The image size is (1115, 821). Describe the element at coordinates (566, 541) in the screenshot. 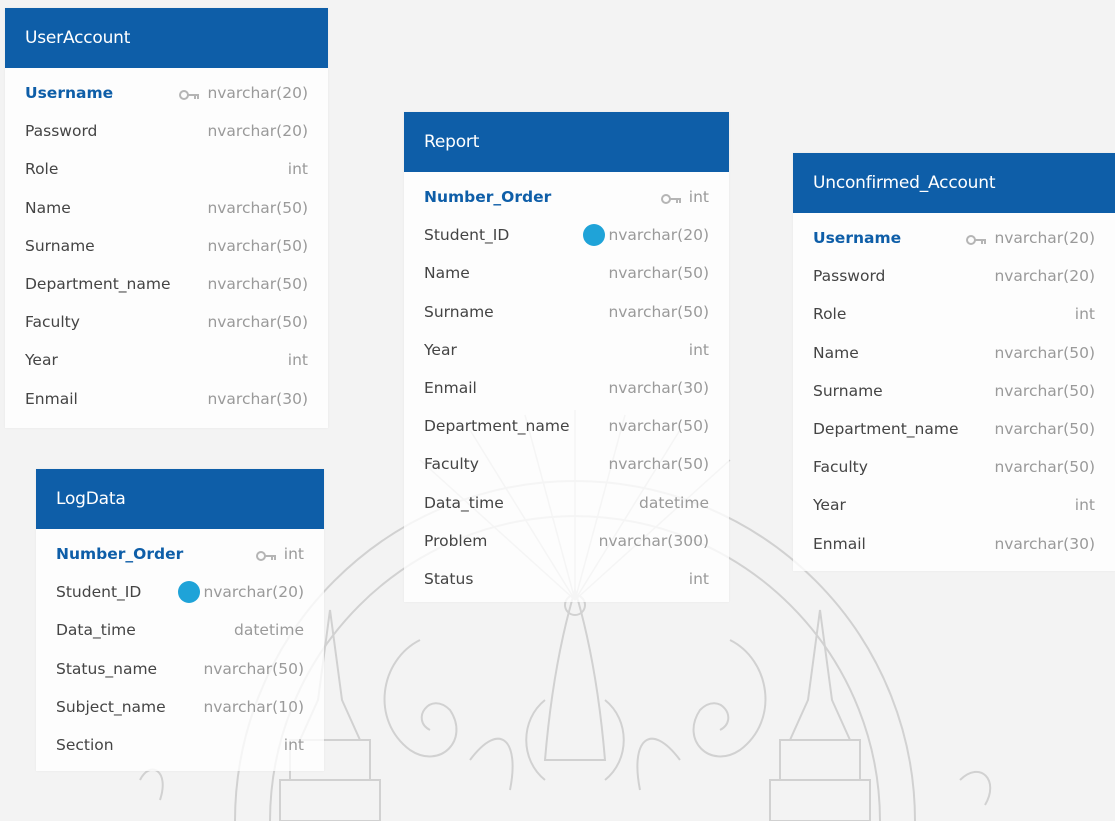

I see `column-row: Problem nvarchar(300)` at that location.